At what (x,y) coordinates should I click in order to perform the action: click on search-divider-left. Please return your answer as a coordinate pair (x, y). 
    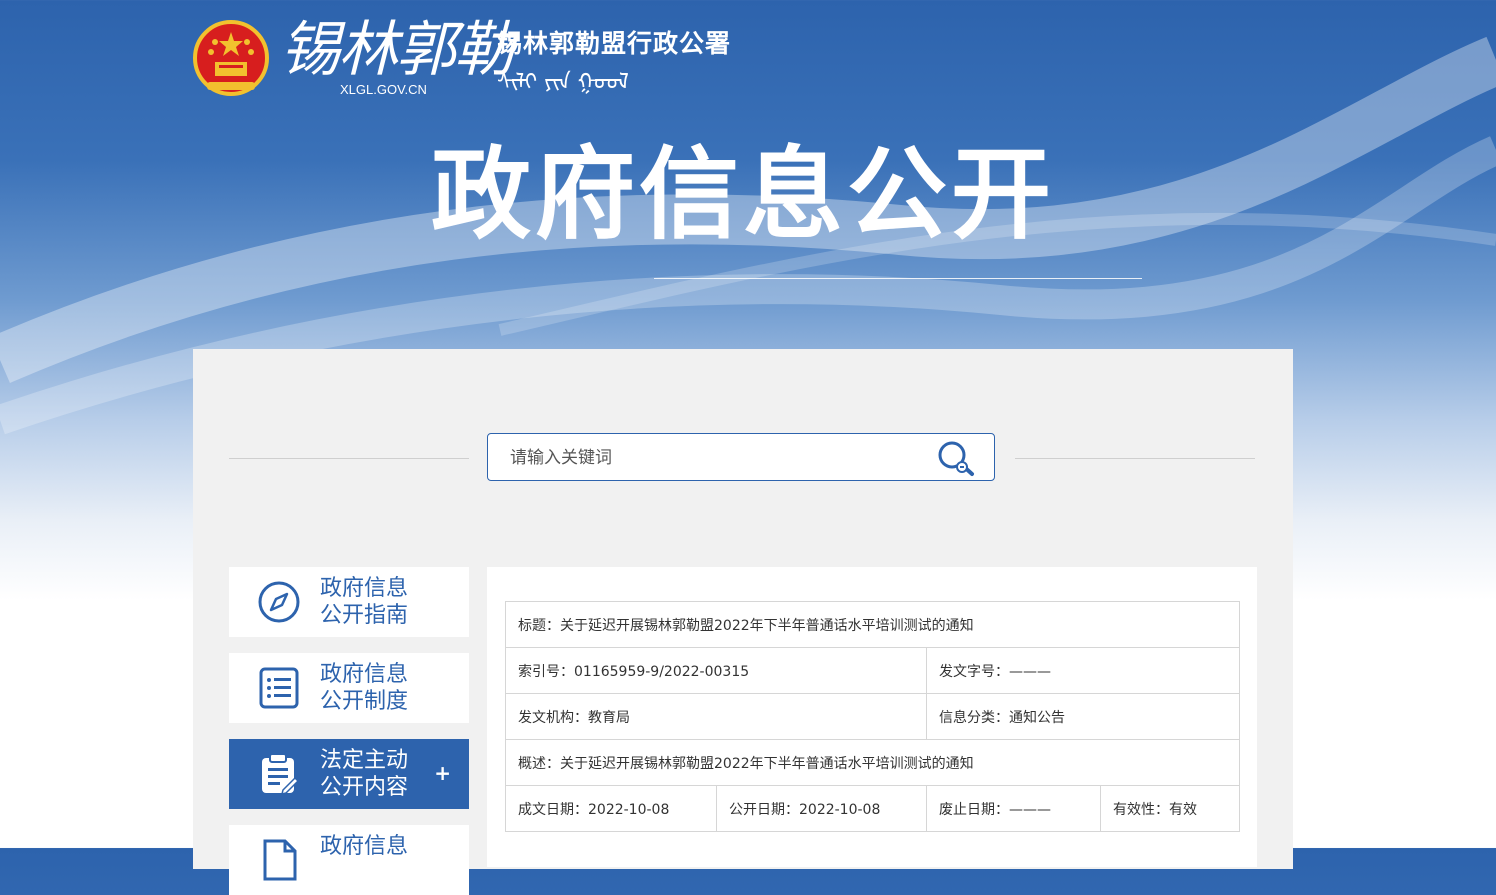
    Looking at the image, I should click on (349, 458).